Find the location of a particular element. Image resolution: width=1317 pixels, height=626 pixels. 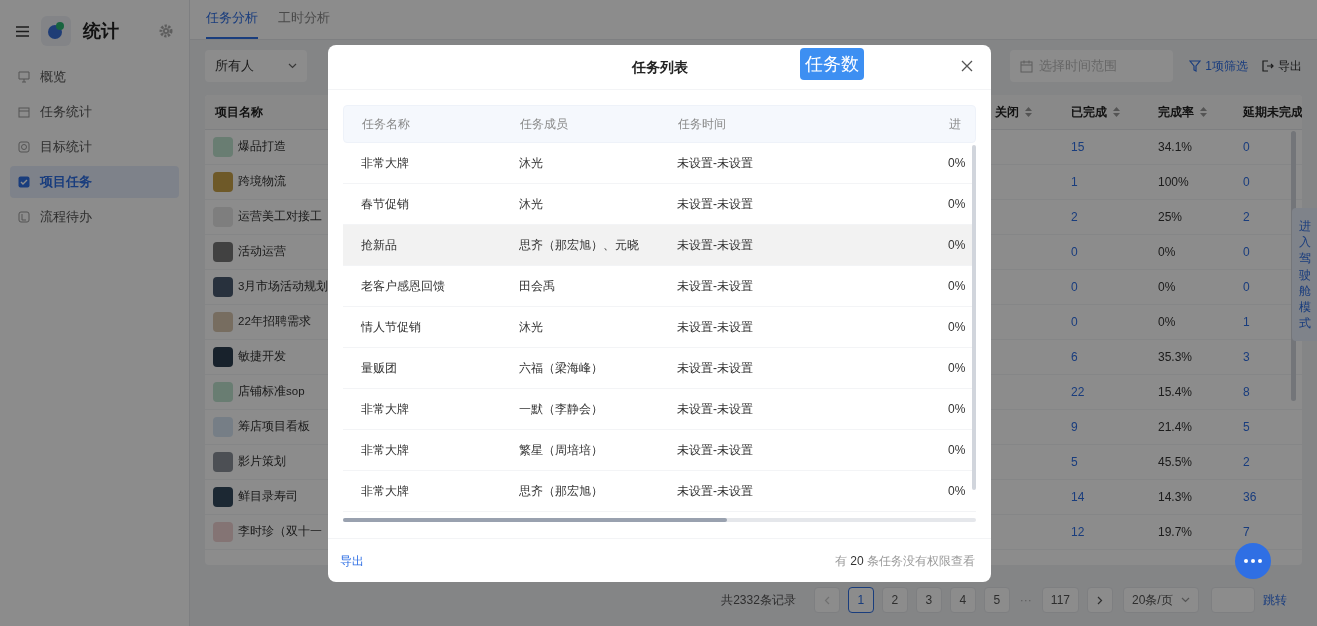

flow-icon is located at coordinates (24, 217).